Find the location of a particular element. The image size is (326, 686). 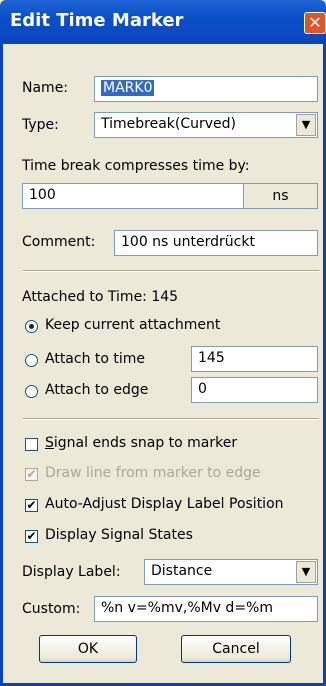

display-label-value: Distance is located at coordinates (182, 571).